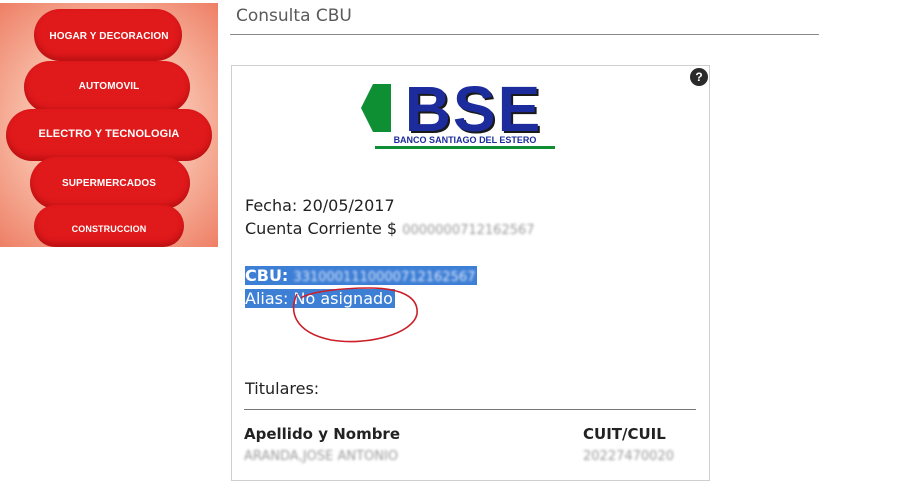 The image size is (900, 500). Describe the element at coordinates (109, 86) in the screenshot. I see `category-automovil: AUTOMOVIL` at that location.